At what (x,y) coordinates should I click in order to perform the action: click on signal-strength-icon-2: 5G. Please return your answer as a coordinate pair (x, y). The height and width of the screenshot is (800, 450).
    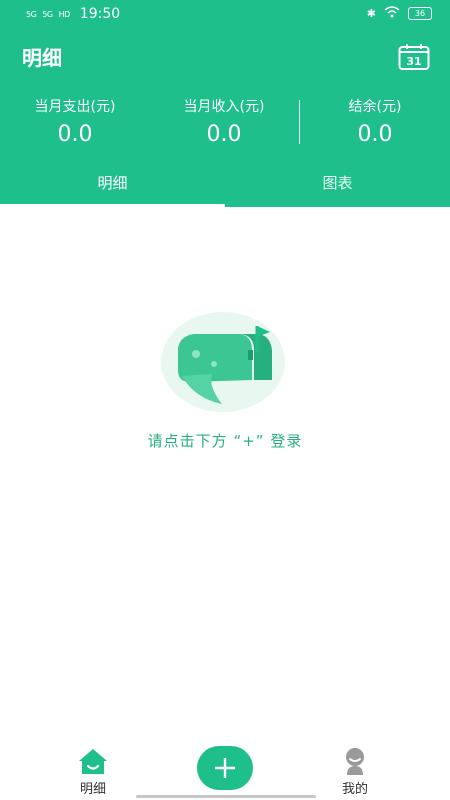
    Looking at the image, I should click on (47, 14).